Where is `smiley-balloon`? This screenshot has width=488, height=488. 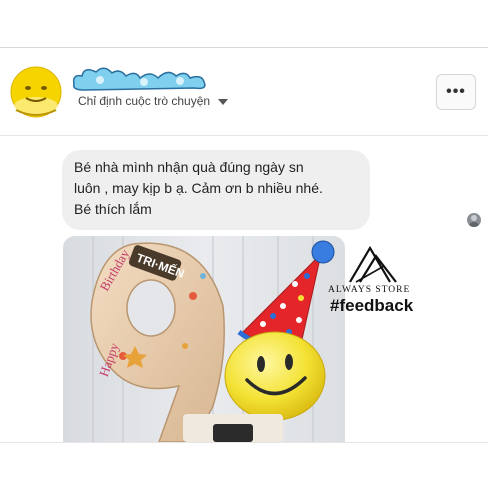
smiley-balloon is located at coordinates (275, 376).